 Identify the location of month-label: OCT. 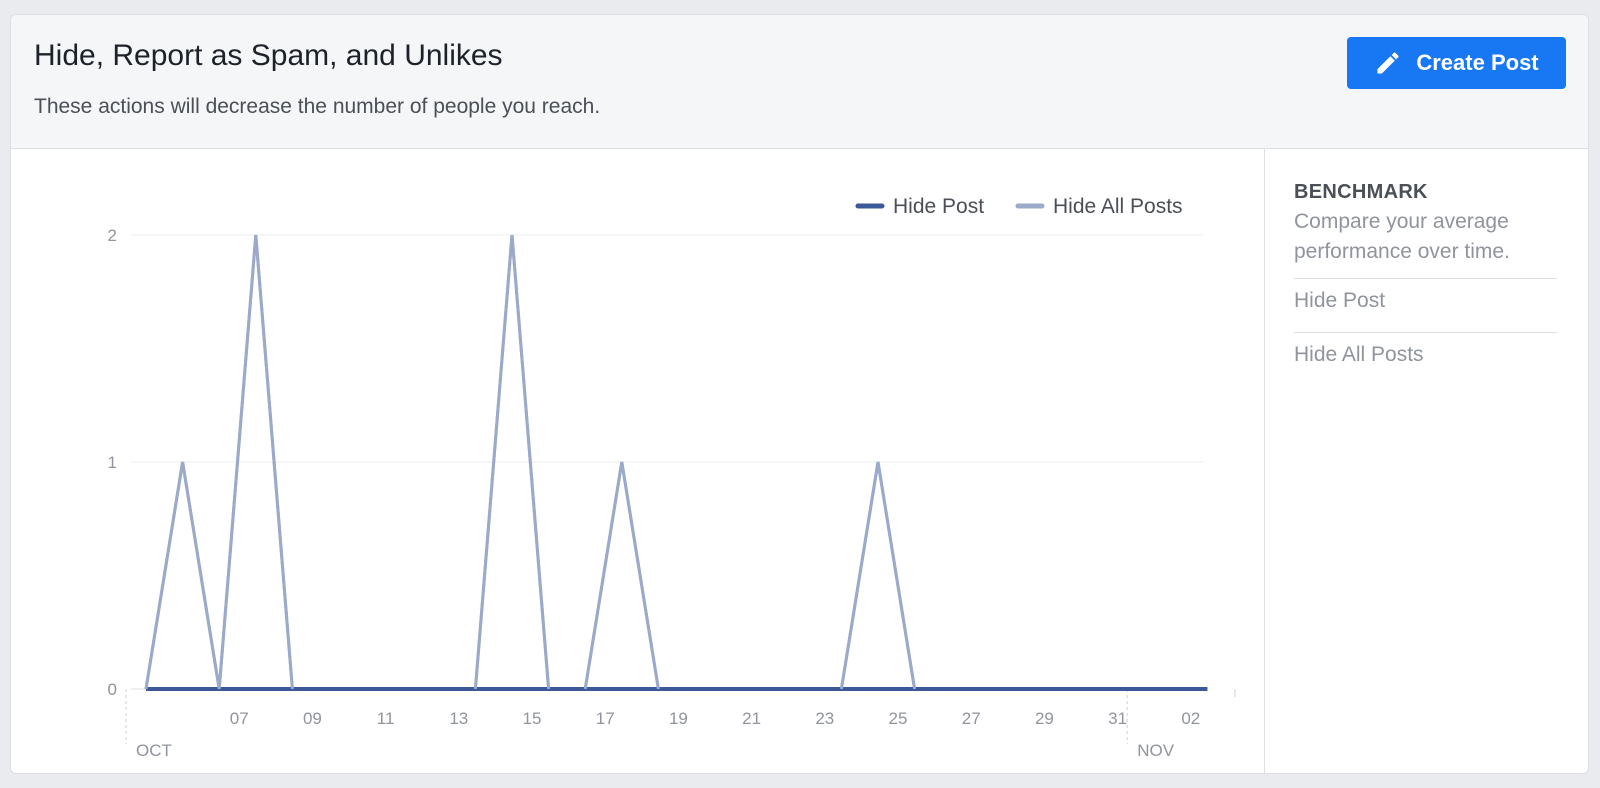
(154, 750).